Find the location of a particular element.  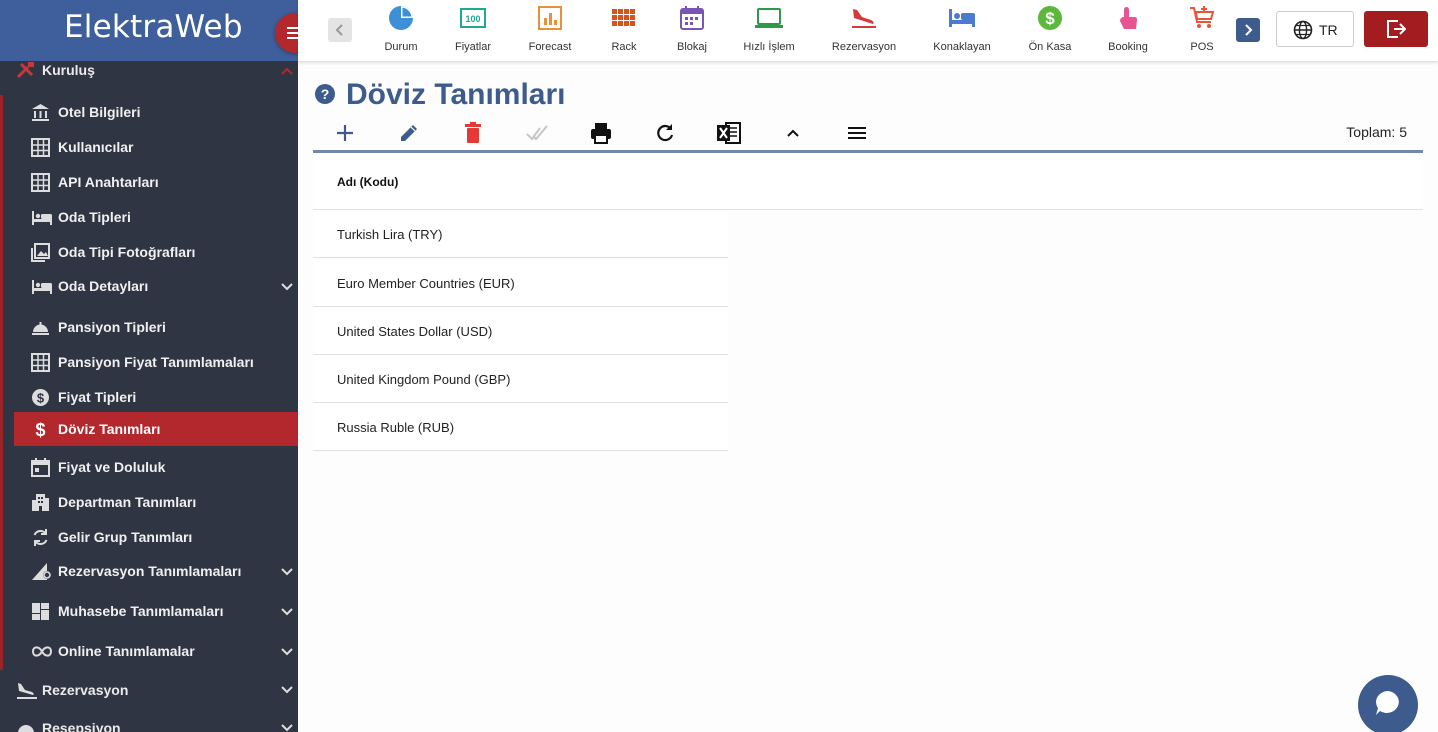

dollar-icon: $ is located at coordinates (40, 429).